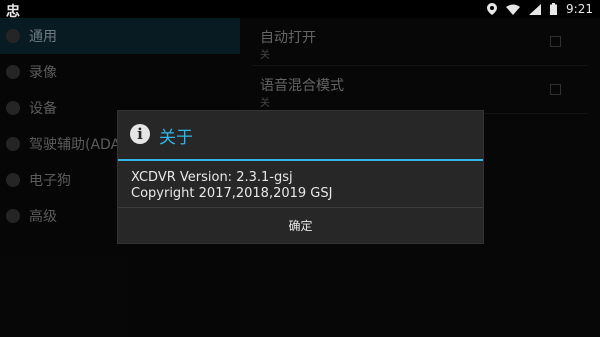  What do you see at coordinates (535, 9) in the screenshot?
I see `signal-icon` at bounding box center [535, 9].